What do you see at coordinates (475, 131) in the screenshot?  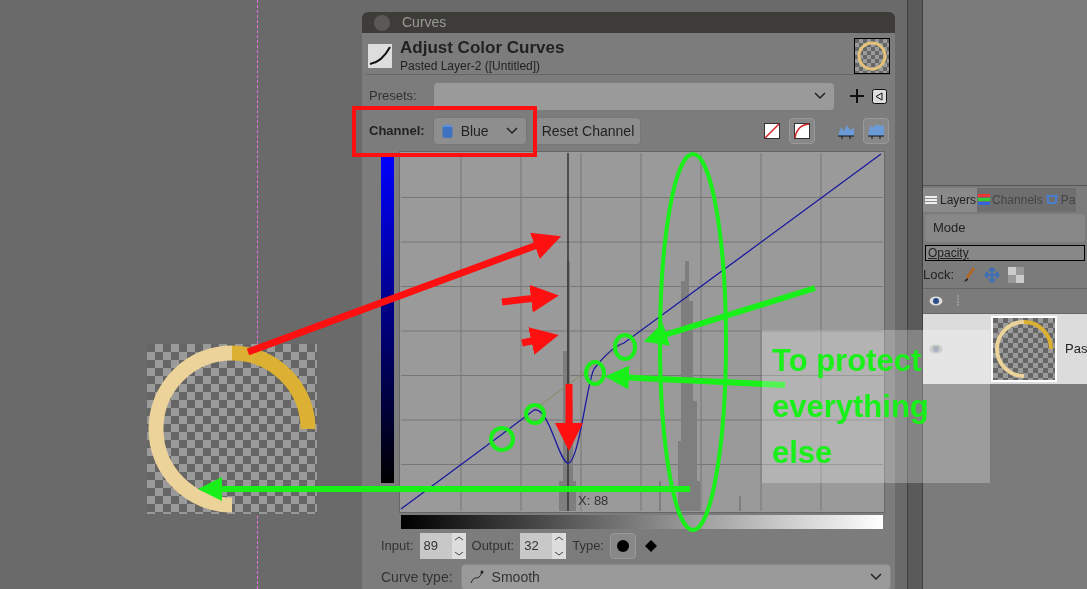 I see `channel-value: Blue` at bounding box center [475, 131].